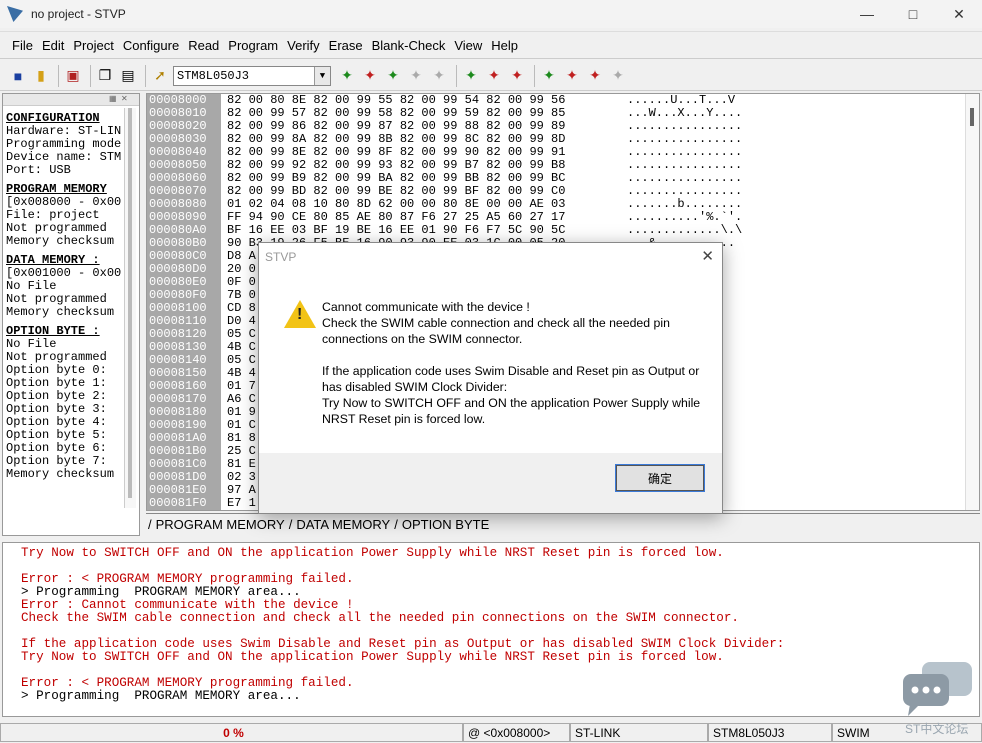  What do you see at coordinates (231, 732) in the screenshot?
I see `progress-value: 0 %` at bounding box center [231, 732].